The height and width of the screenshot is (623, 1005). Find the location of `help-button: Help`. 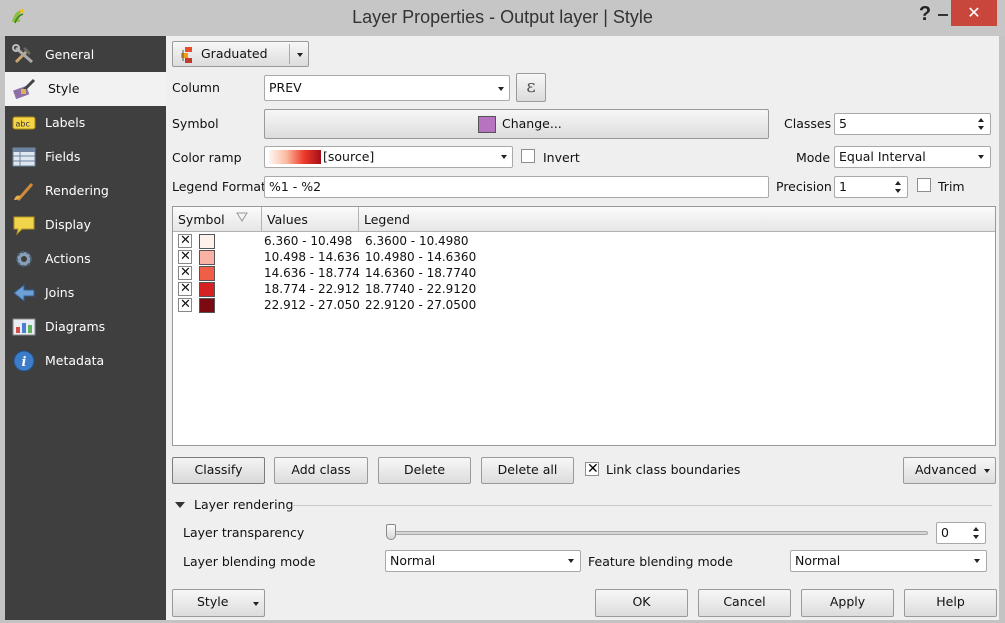

help-button: Help is located at coordinates (950, 603).